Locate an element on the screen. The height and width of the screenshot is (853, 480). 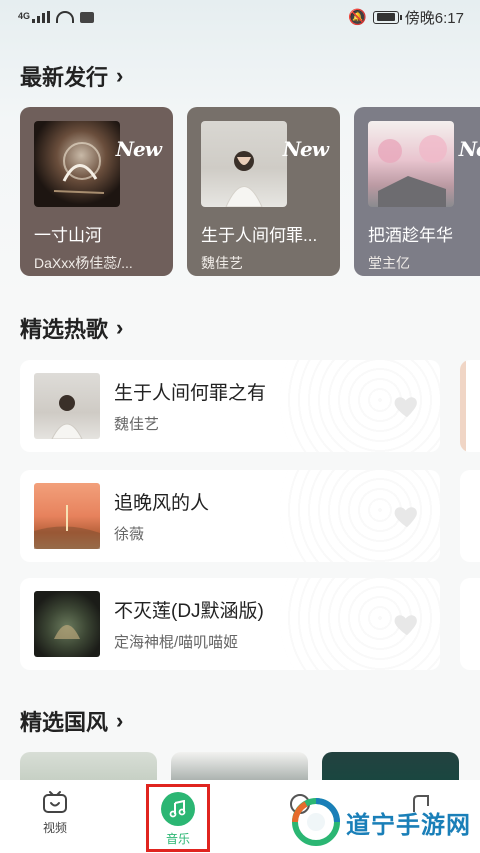
hot-songs-header: 精选热歌 › is located at coordinates (71, 328).